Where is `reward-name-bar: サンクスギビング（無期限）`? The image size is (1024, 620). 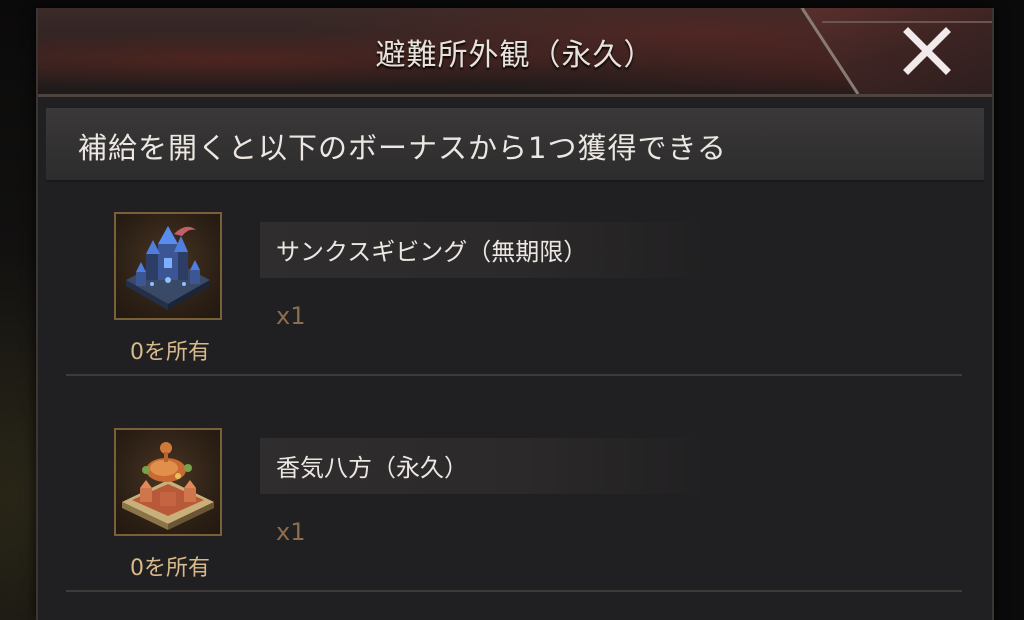 reward-name-bar: サンクスギビング（無期限） is located at coordinates (480, 250).